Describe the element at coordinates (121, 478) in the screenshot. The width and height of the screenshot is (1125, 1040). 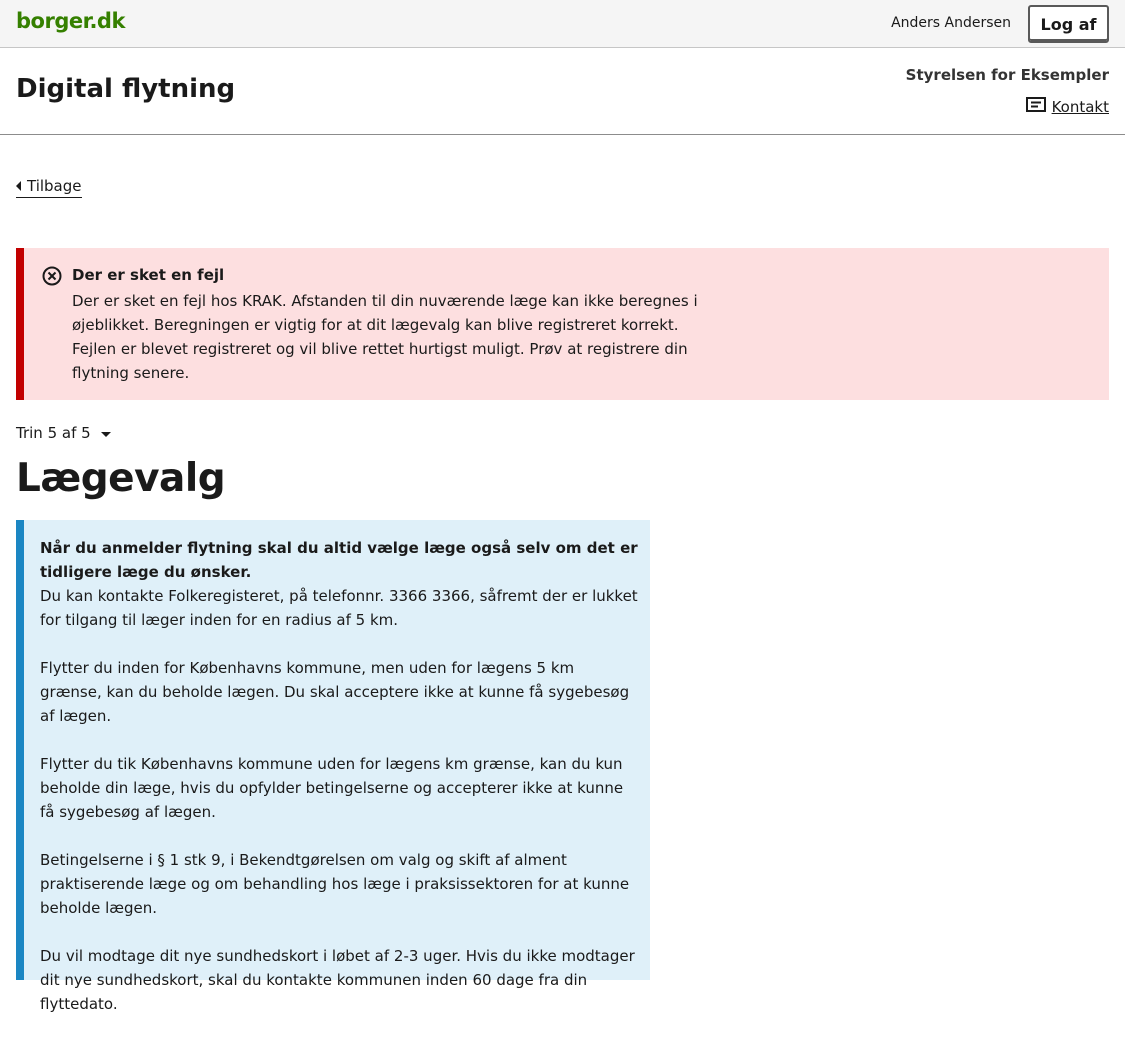
I see `page-title: Lægevalg` at that location.